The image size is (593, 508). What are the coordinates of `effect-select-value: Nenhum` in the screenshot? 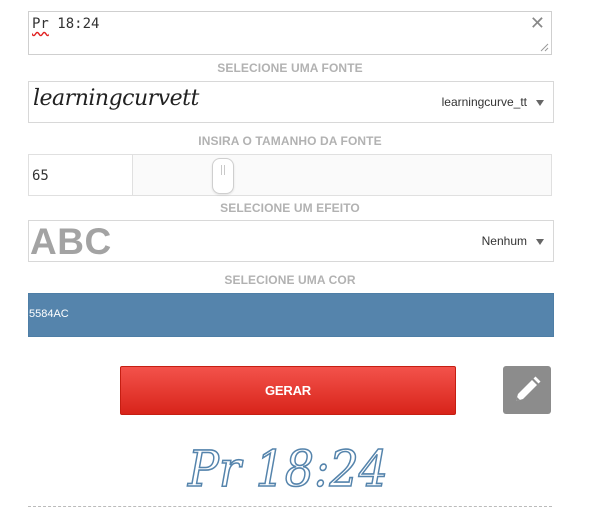 It's located at (504, 241).